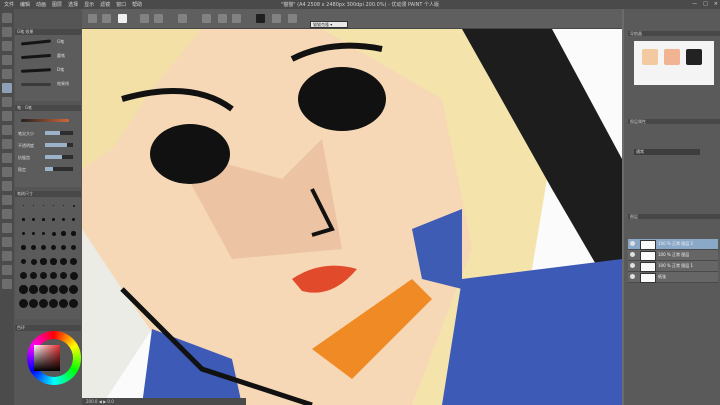  Describe the element at coordinates (694, 4) in the screenshot. I see `minimize-button: —` at that location.